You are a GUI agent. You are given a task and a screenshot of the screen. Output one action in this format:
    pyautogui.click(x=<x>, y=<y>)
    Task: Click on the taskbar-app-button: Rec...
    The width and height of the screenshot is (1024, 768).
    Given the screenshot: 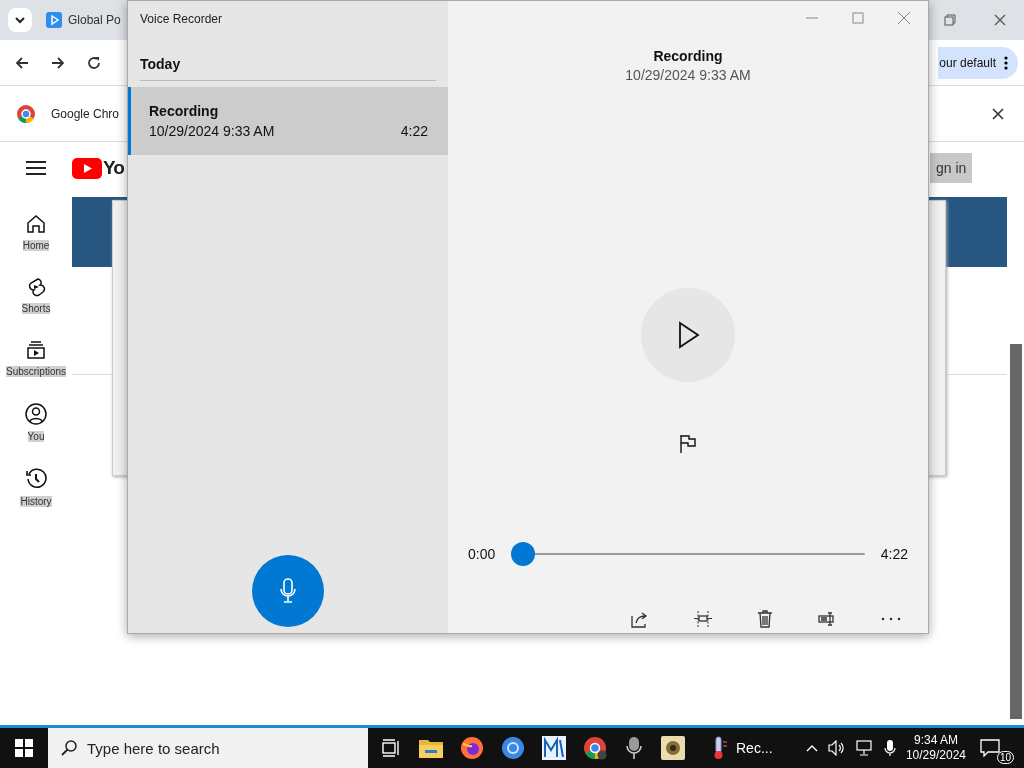 What is the action you would take?
    pyautogui.click(x=741, y=748)
    